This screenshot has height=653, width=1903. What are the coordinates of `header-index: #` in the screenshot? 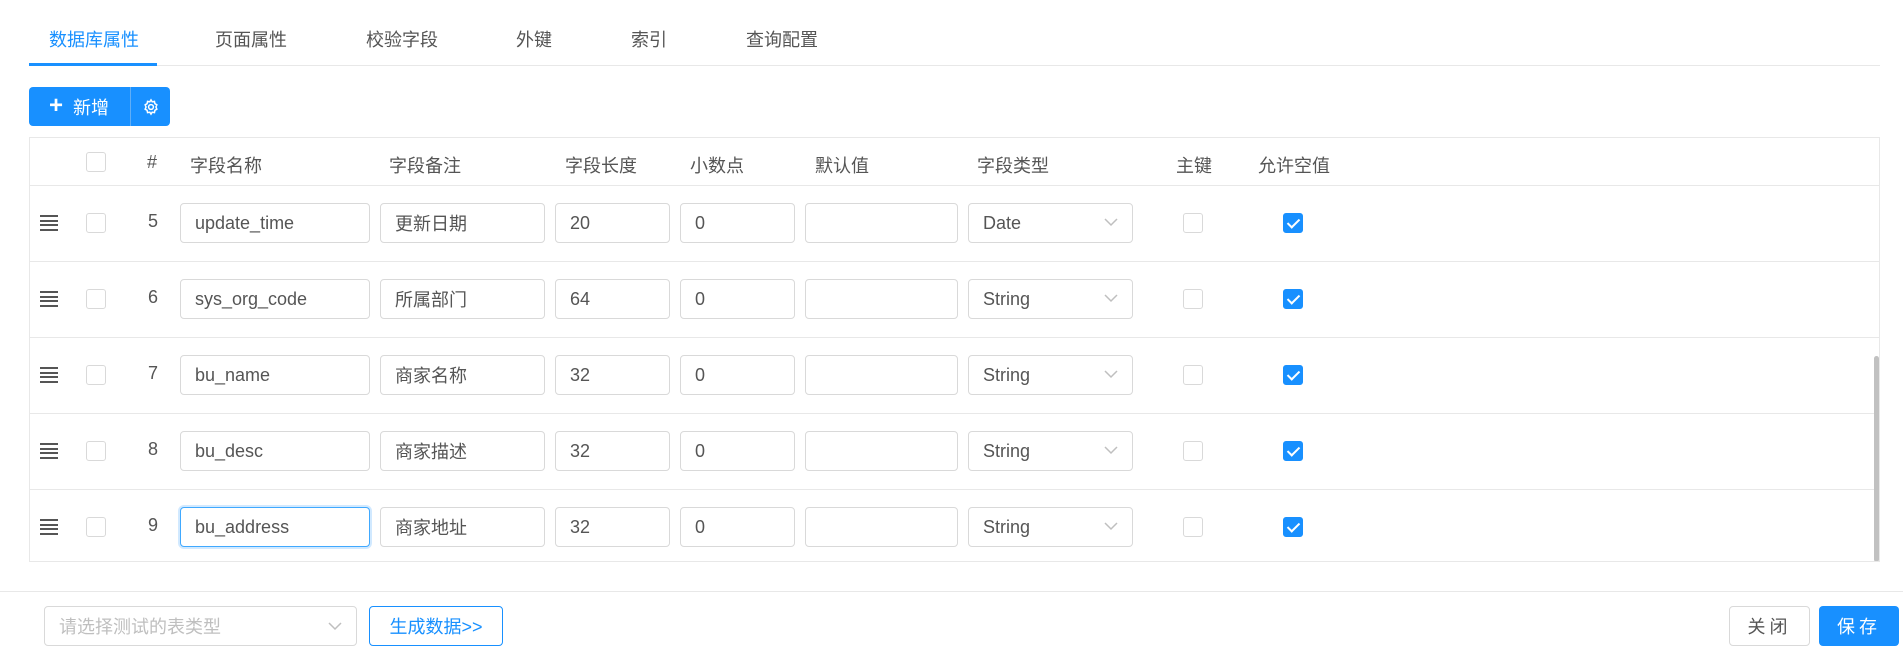 It's located at (152, 162).